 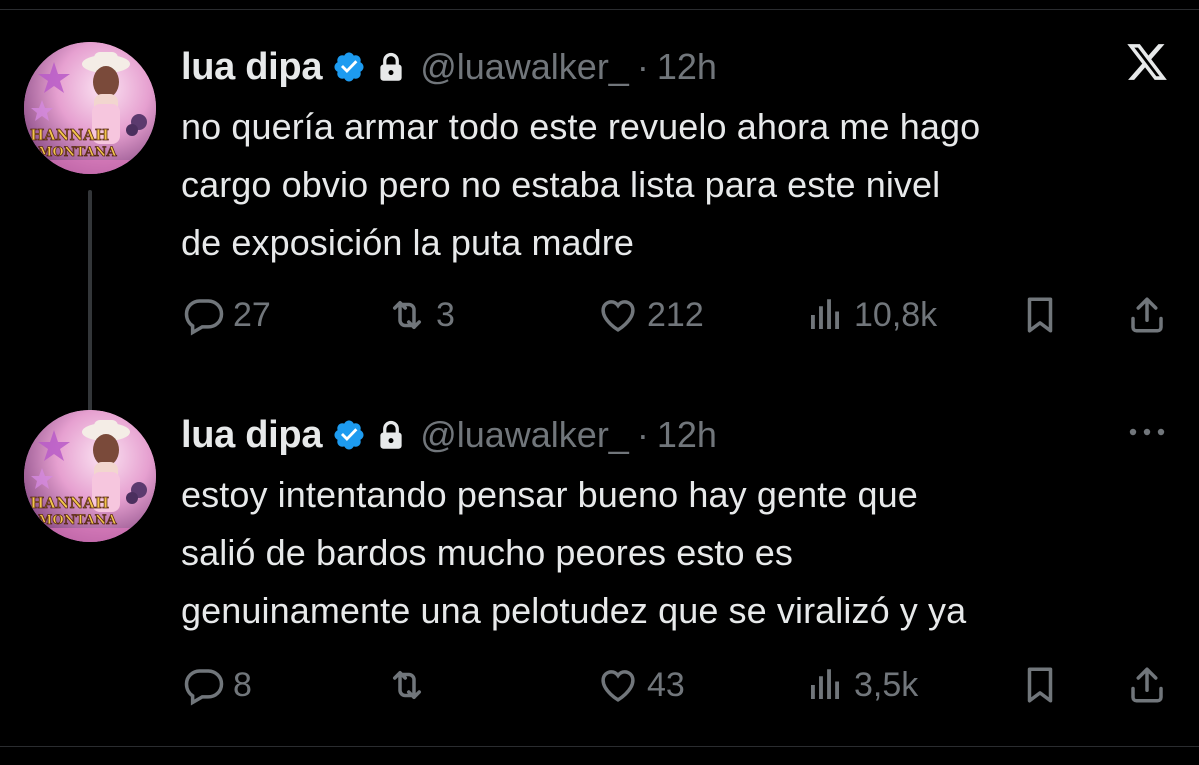 I want to click on views-button: 10,8k, so click(x=870, y=315).